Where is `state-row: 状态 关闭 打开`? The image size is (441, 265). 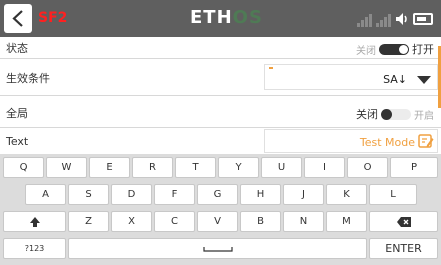 state-row: 状态 关闭 打开 is located at coordinates (220, 48).